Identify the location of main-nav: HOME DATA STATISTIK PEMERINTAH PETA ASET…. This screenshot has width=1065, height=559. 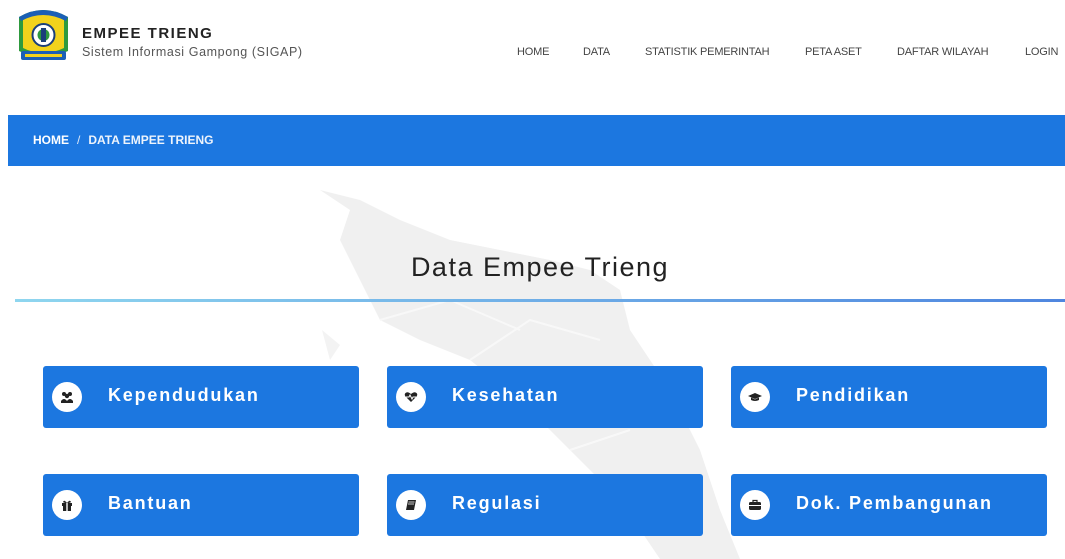
(532, 56).